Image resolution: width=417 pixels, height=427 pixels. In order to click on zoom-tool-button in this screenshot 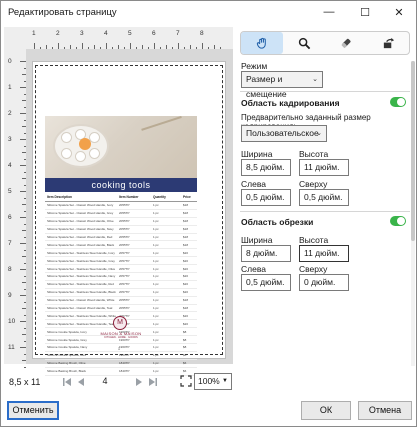, I will do `click(304, 43)`.